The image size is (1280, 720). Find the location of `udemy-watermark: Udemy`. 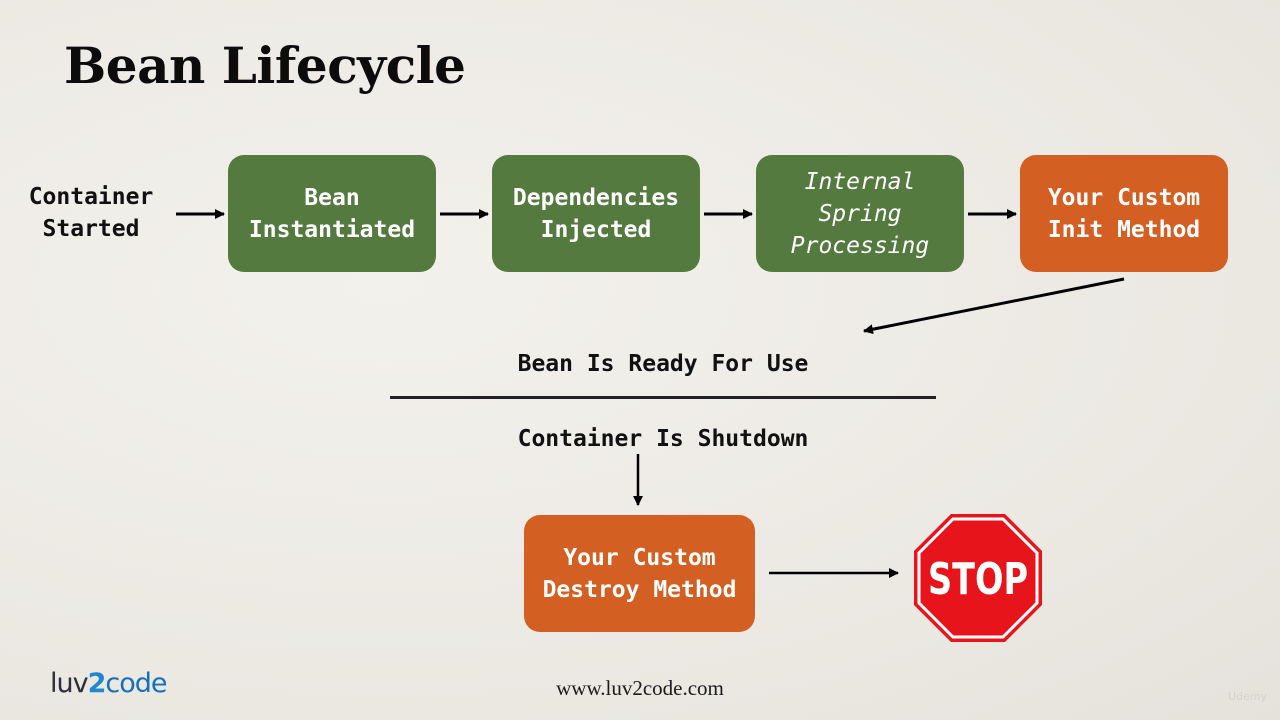

udemy-watermark: Udemy is located at coordinates (1248, 696).